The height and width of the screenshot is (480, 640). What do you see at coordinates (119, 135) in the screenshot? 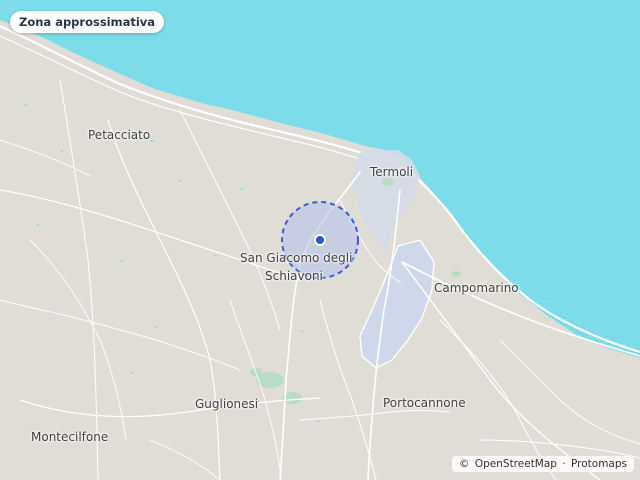
I see `place-label-petacciato: Petacciato` at bounding box center [119, 135].